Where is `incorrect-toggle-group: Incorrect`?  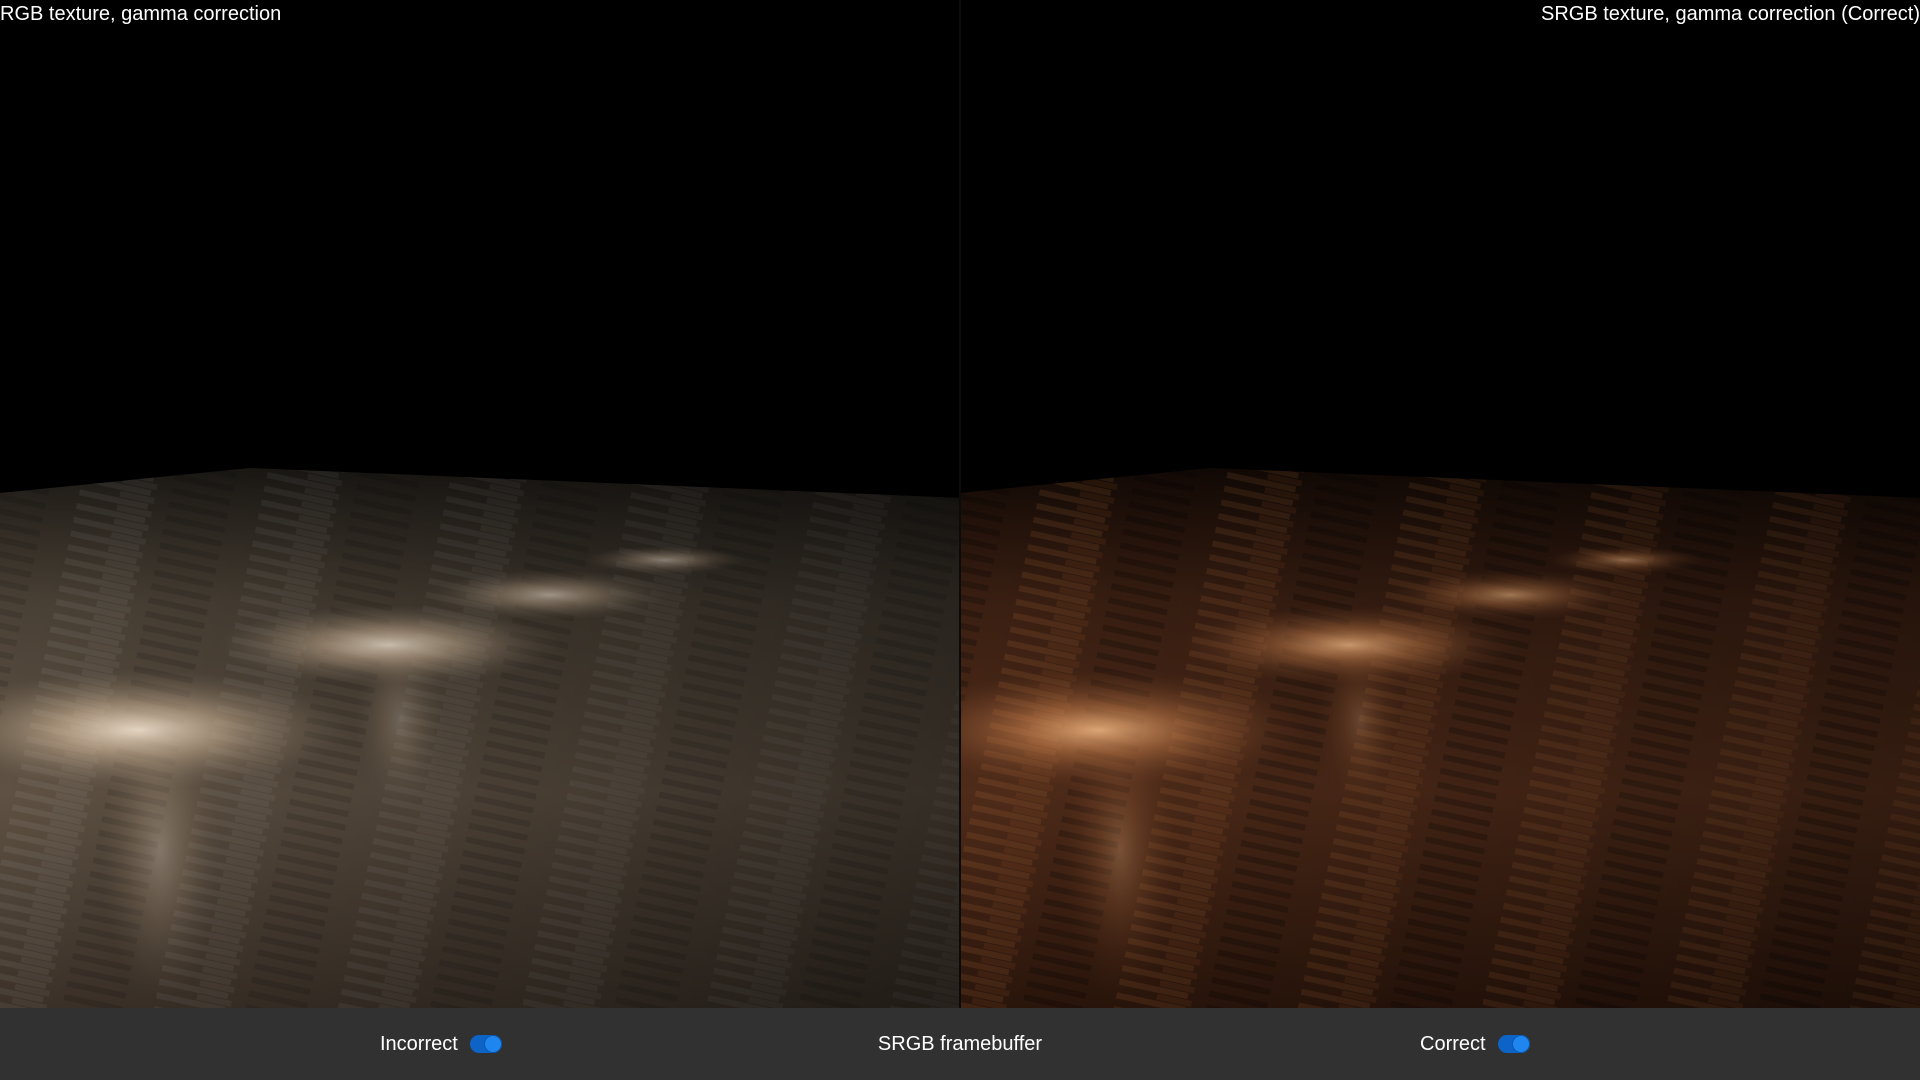
incorrect-toggle-group: Incorrect is located at coordinates (441, 1044).